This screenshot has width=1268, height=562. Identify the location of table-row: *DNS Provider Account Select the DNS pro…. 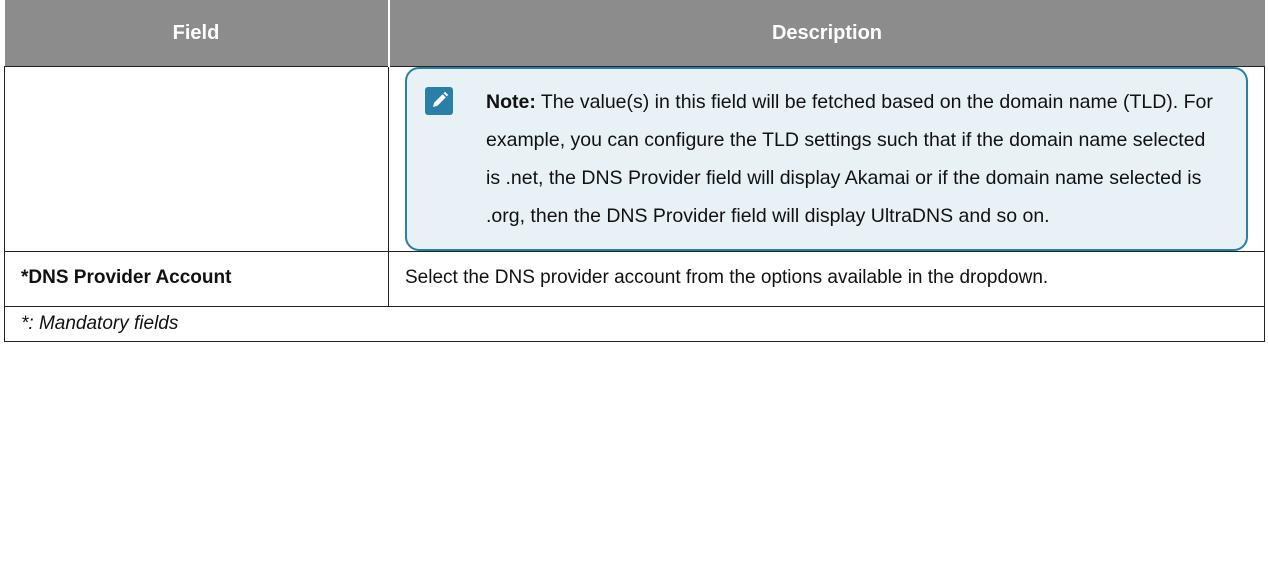
(634, 279).